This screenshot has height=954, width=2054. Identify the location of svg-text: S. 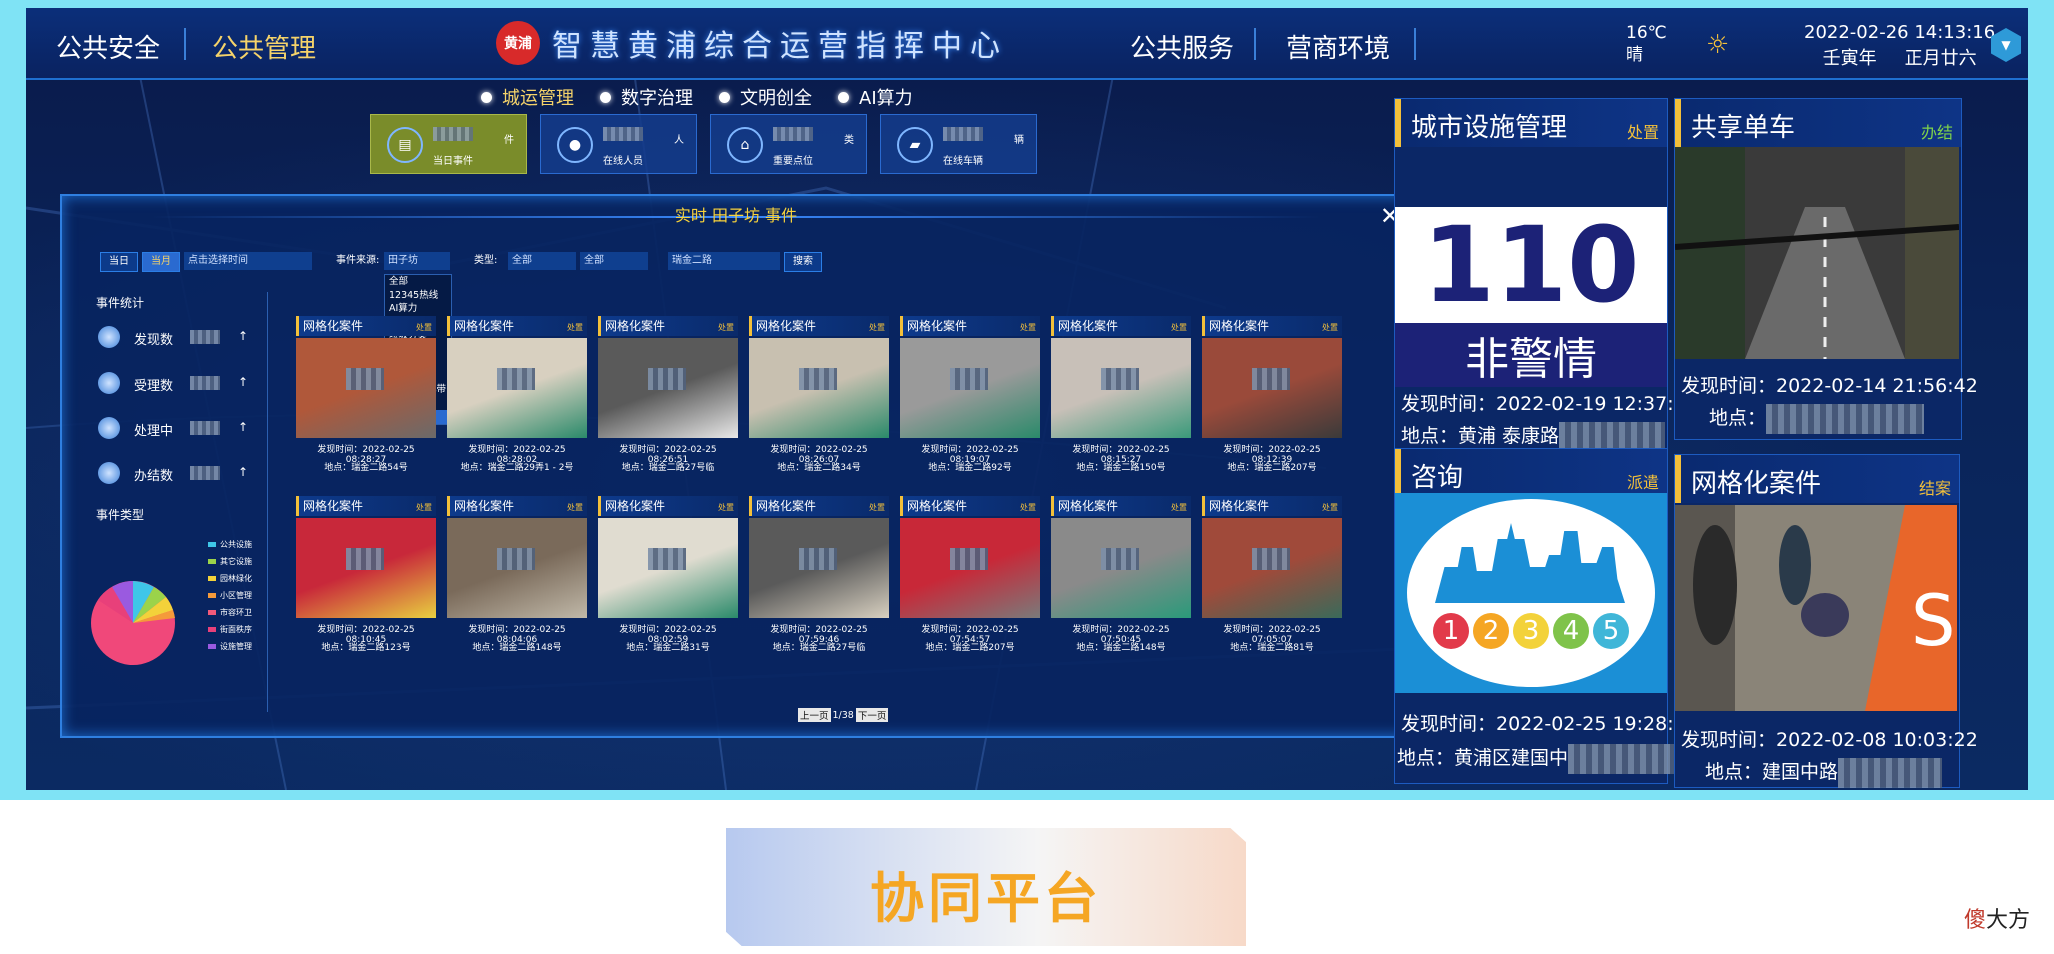
(1933, 621).